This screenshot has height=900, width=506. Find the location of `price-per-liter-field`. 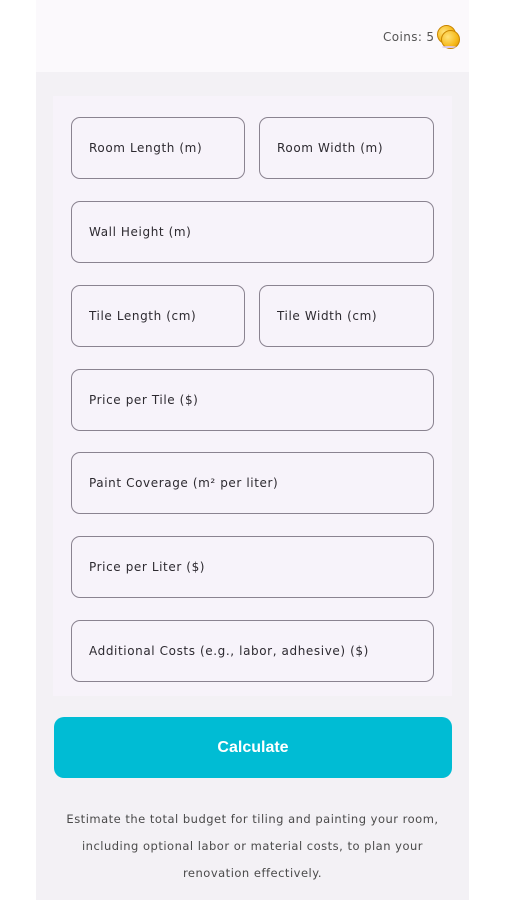

price-per-liter-field is located at coordinates (252, 567).